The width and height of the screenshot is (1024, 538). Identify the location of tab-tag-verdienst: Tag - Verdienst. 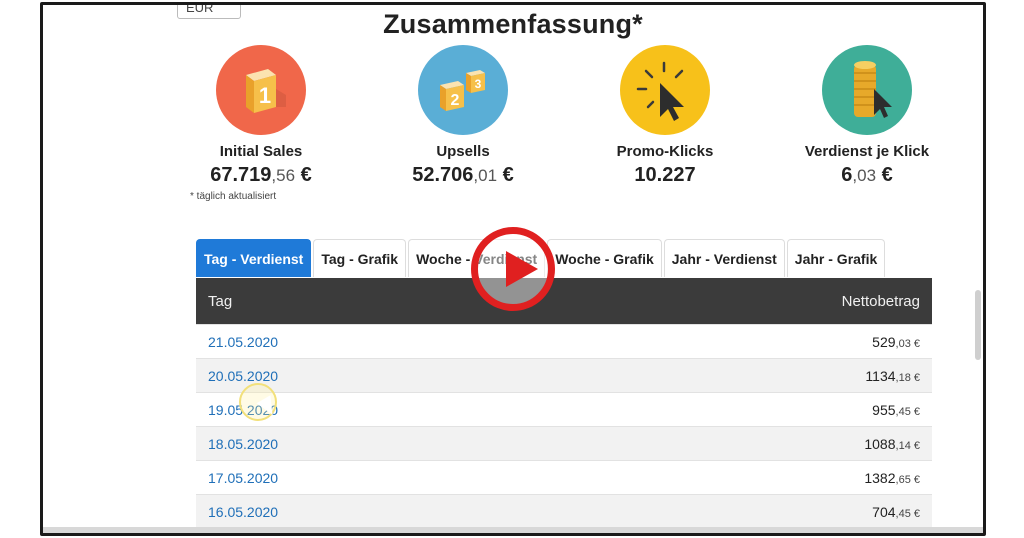
(254, 258).